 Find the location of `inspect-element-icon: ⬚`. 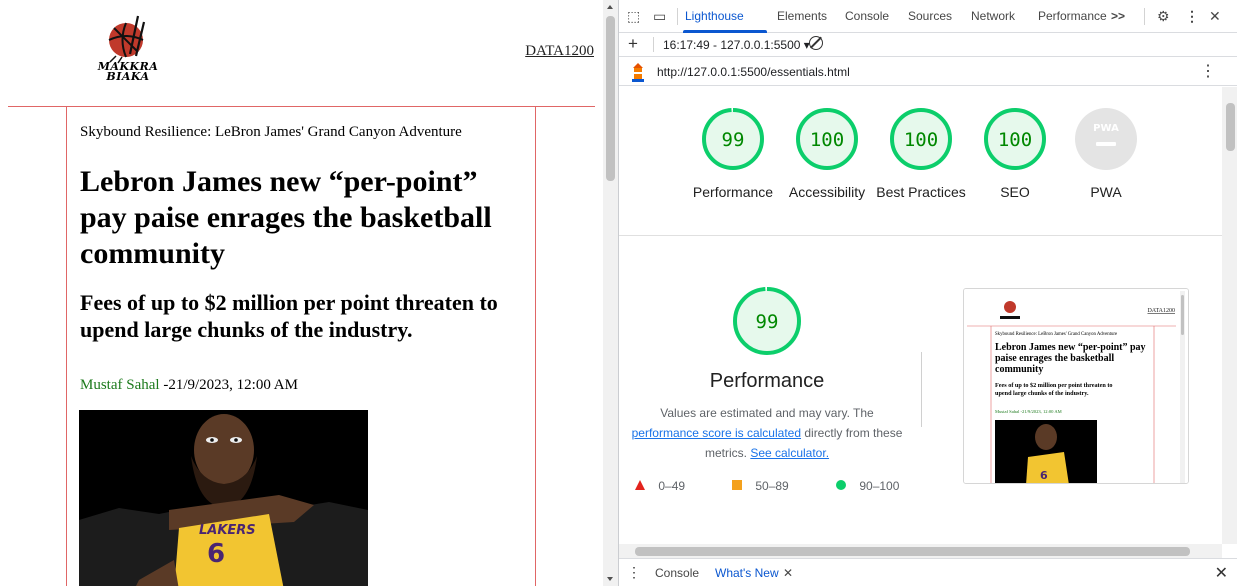

inspect-element-icon: ⬚ is located at coordinates (633, 16).